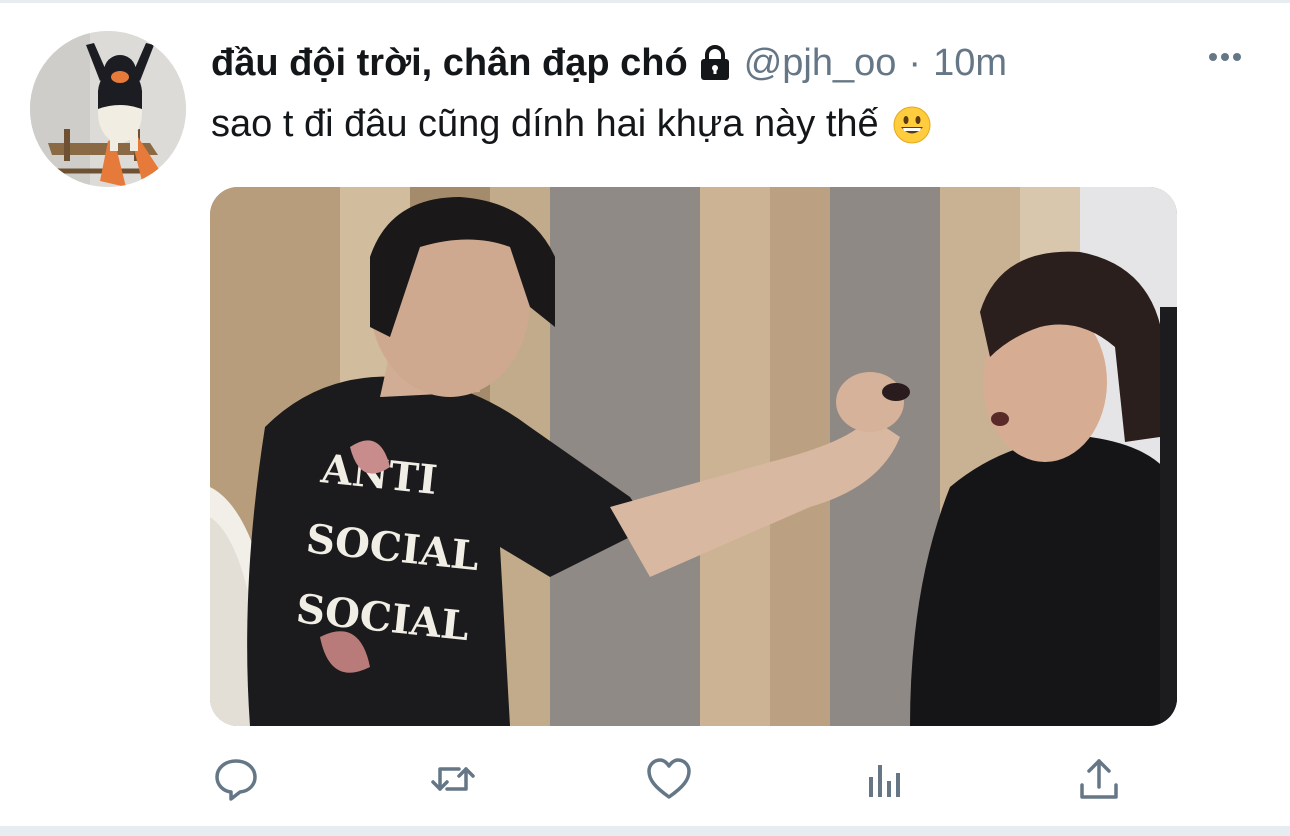 Image resolution: width=1290 pixels, height=836 pixels. I want to click on grinning-face-emoji-icon, so click(912, 125).